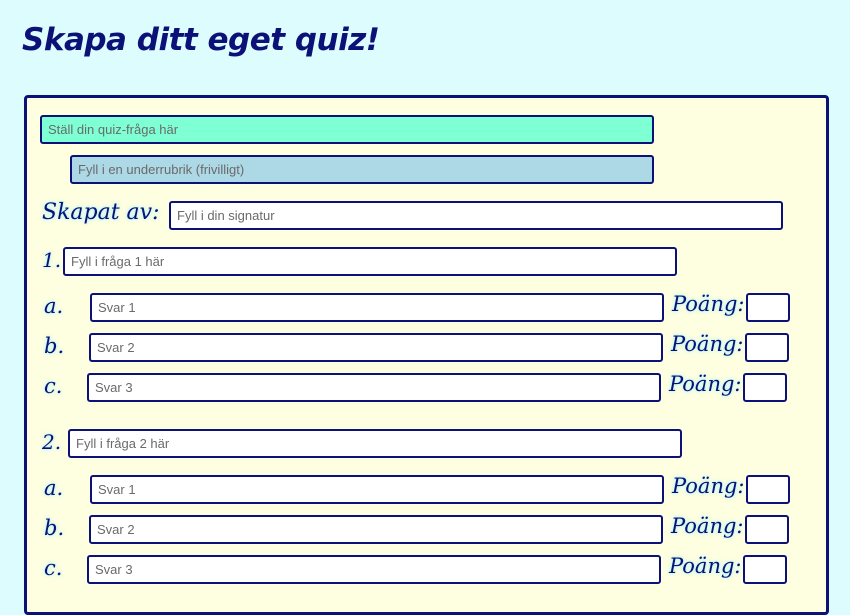  I want to click on page-title: Skapa ditt eget quiz!, so click(201, 40).